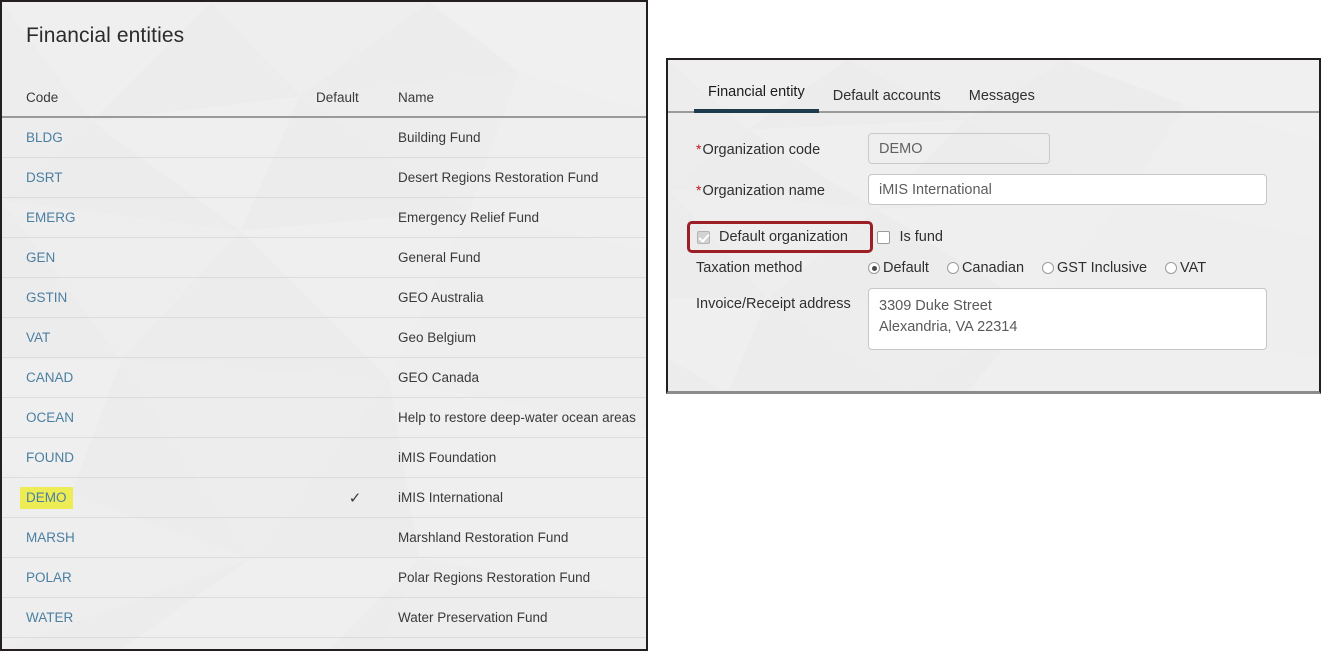  What do you see at coordinates (49, 577) in the screenshot?
I see `entity-code-link: POLAR` at bounding box center [49, 577].